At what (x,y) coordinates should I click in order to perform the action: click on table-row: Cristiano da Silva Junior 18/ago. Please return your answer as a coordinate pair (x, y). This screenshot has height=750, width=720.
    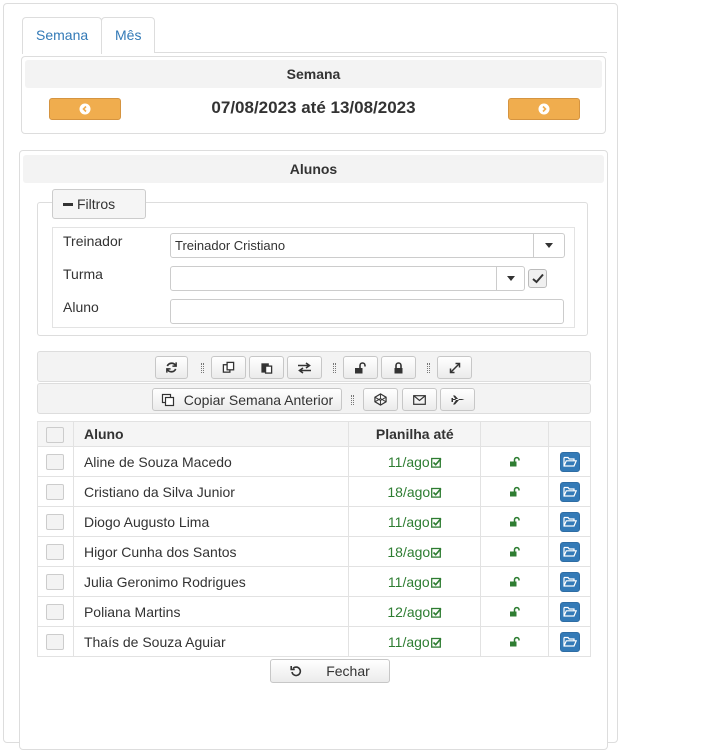
    Looking at the image, I should click on (314, 491).